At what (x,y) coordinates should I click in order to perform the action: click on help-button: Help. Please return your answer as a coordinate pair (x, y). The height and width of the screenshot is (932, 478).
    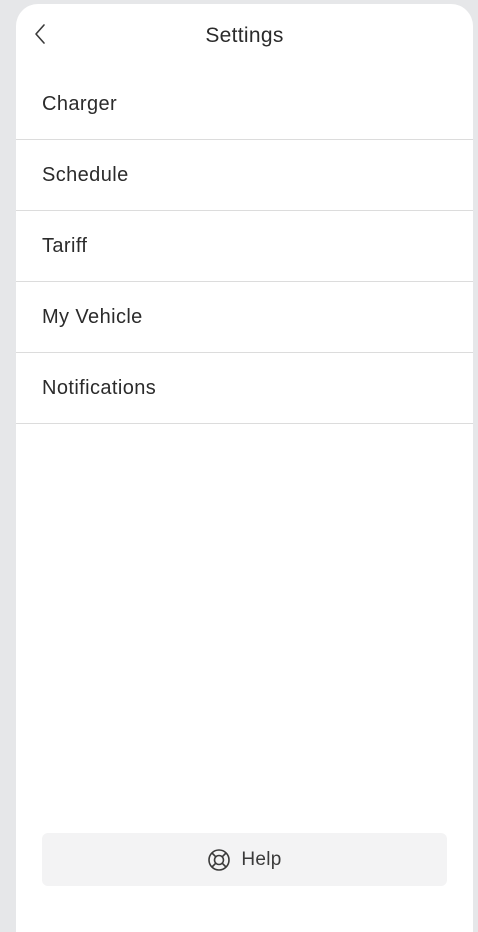
    Looking at the image, I should click on (244, 859).